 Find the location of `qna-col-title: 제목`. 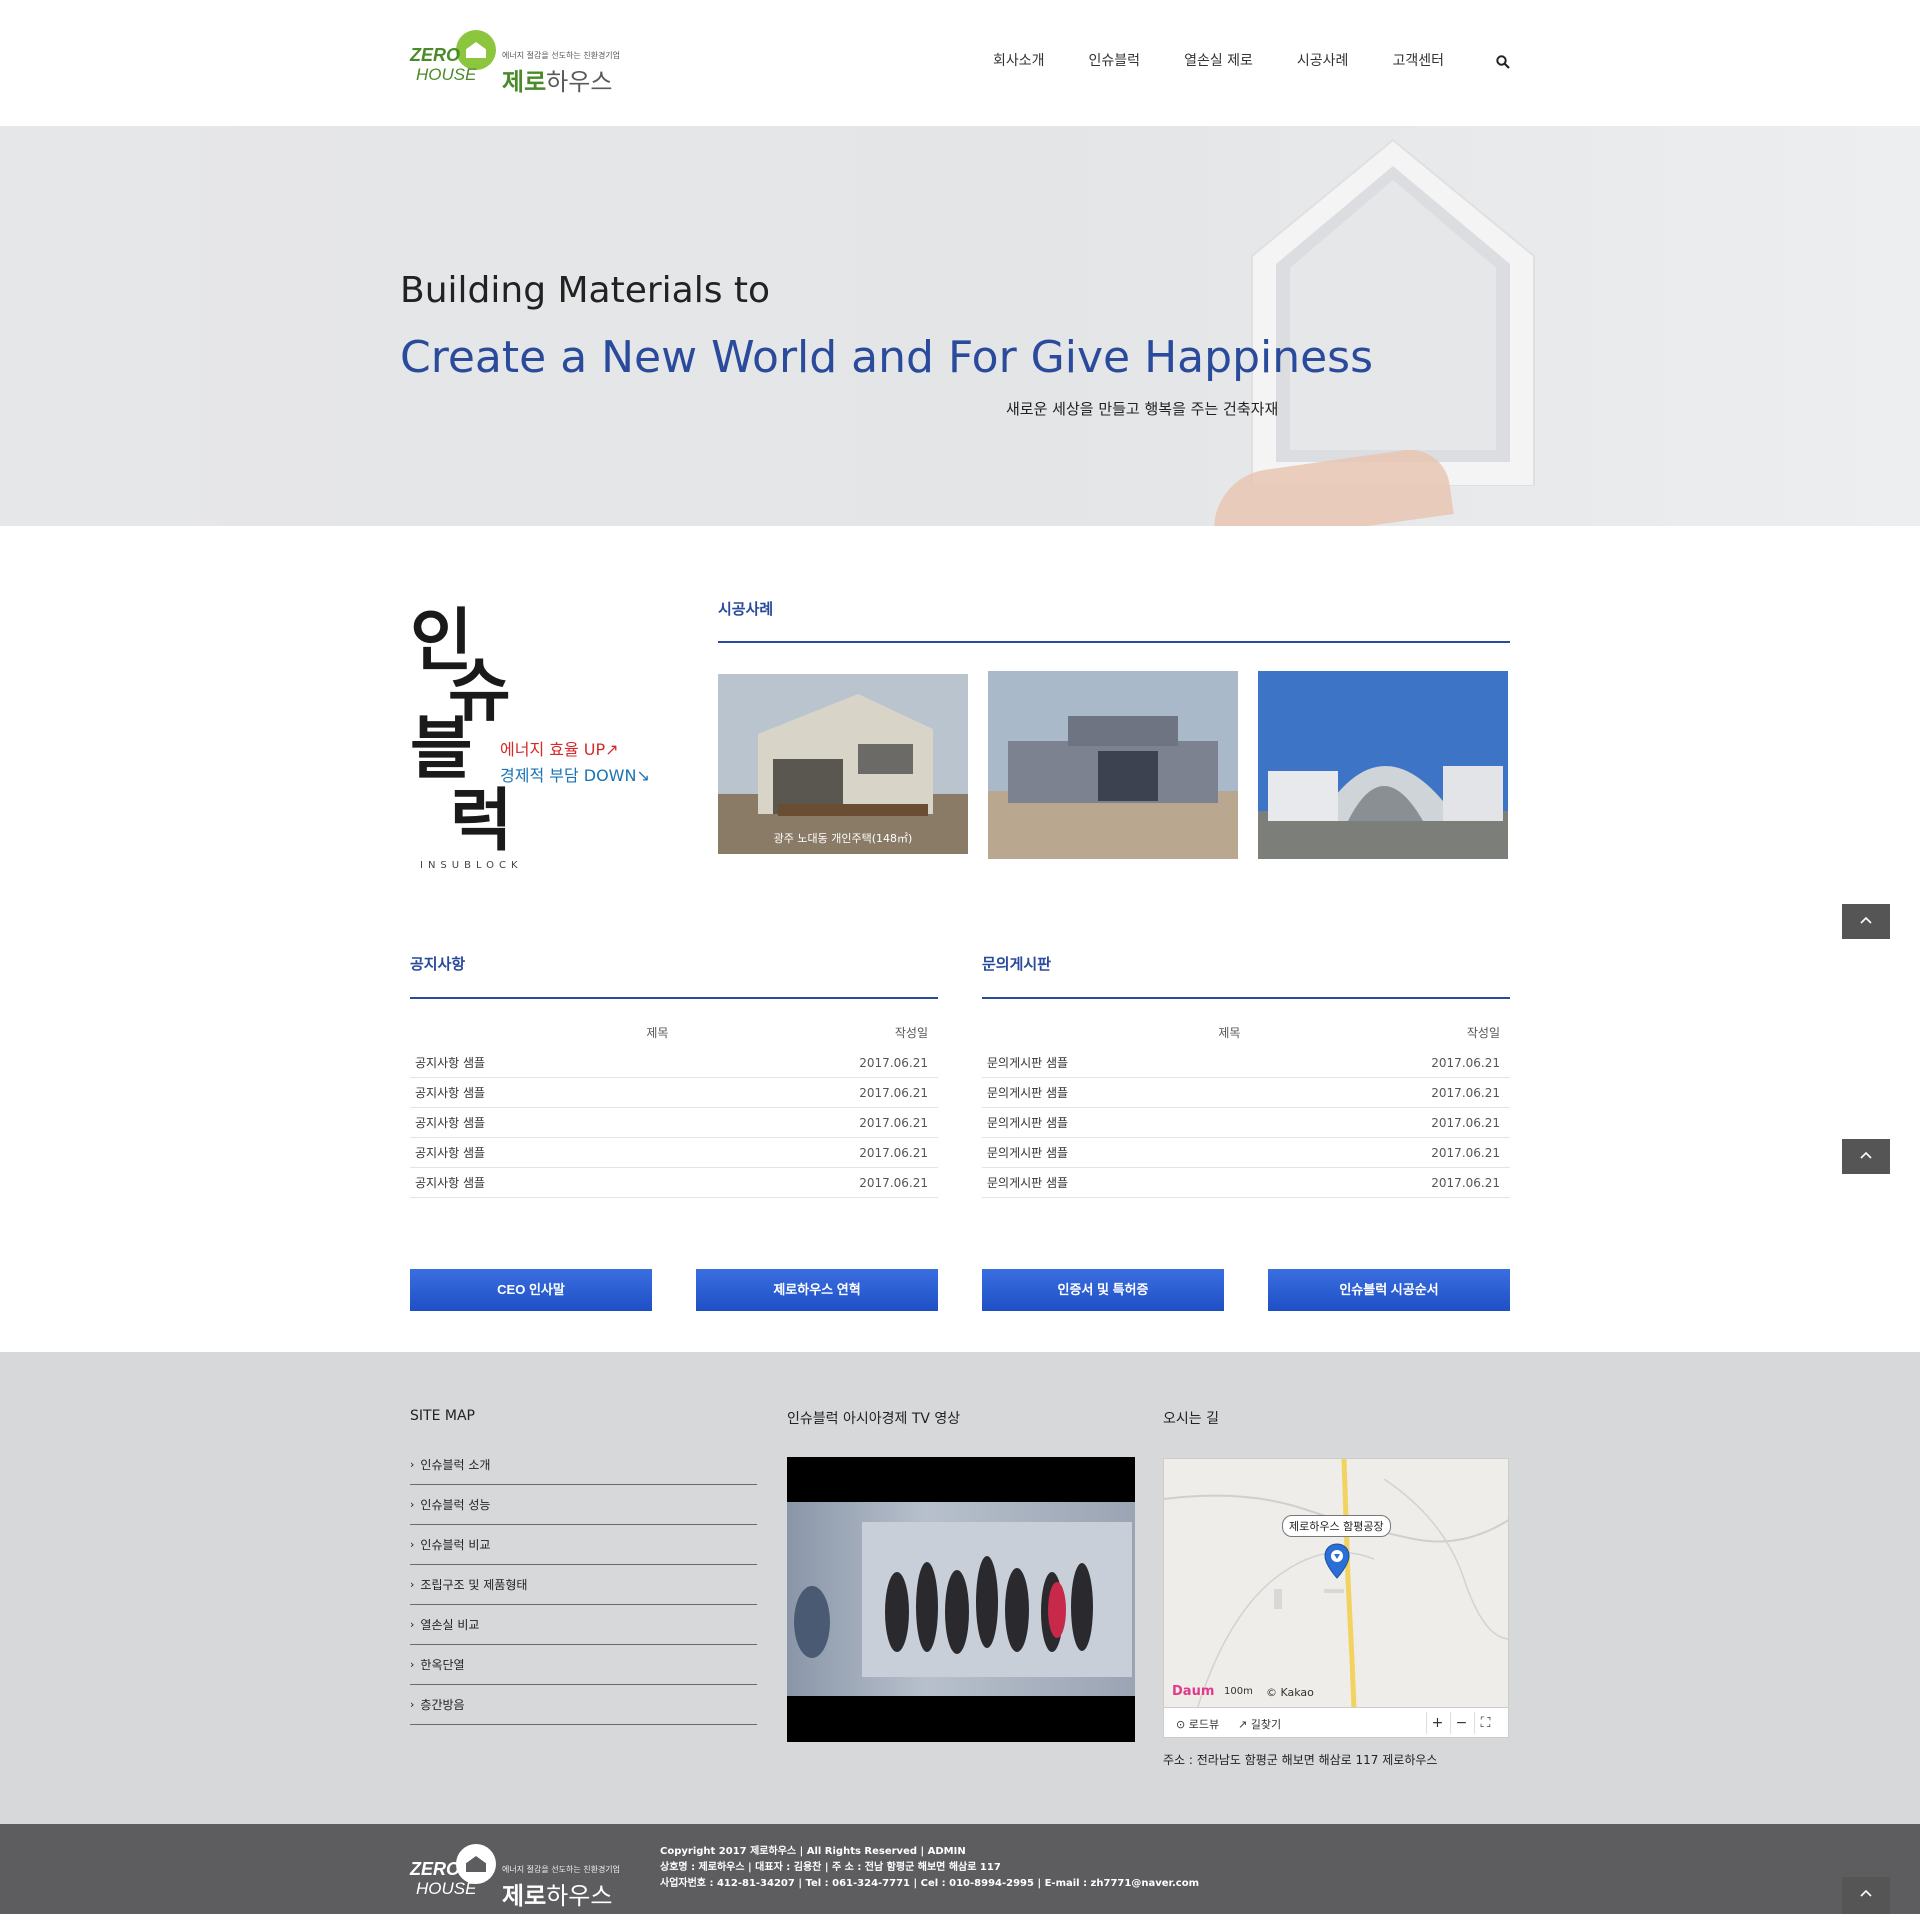

qna-col-title: 제목 is located at coordinates (1229, 1033).